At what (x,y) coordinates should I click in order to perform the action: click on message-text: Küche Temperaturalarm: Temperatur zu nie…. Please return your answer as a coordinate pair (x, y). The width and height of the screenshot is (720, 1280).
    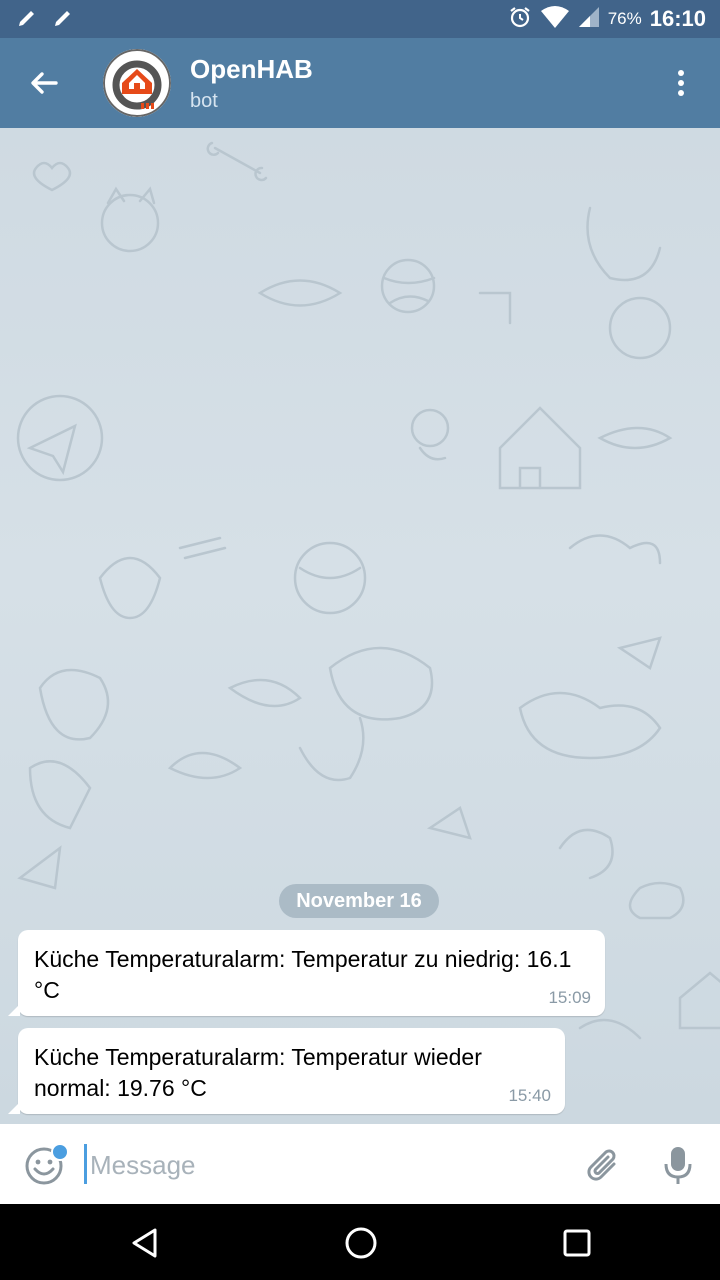
    Looking at the image, I should click on (303, 974).